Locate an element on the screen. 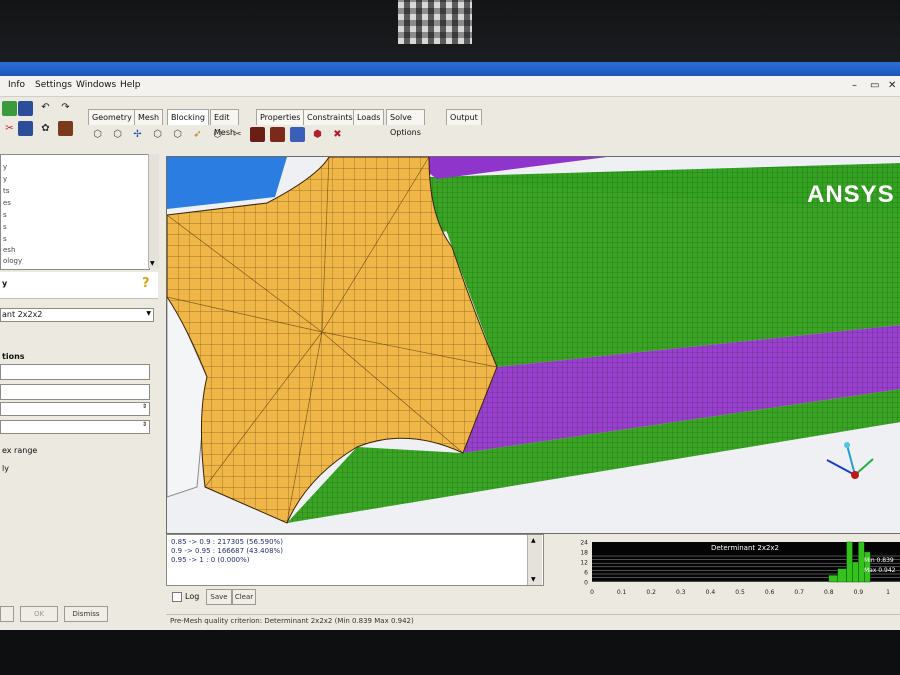  index-range-label: ex range is located at coordinates (19, 450).